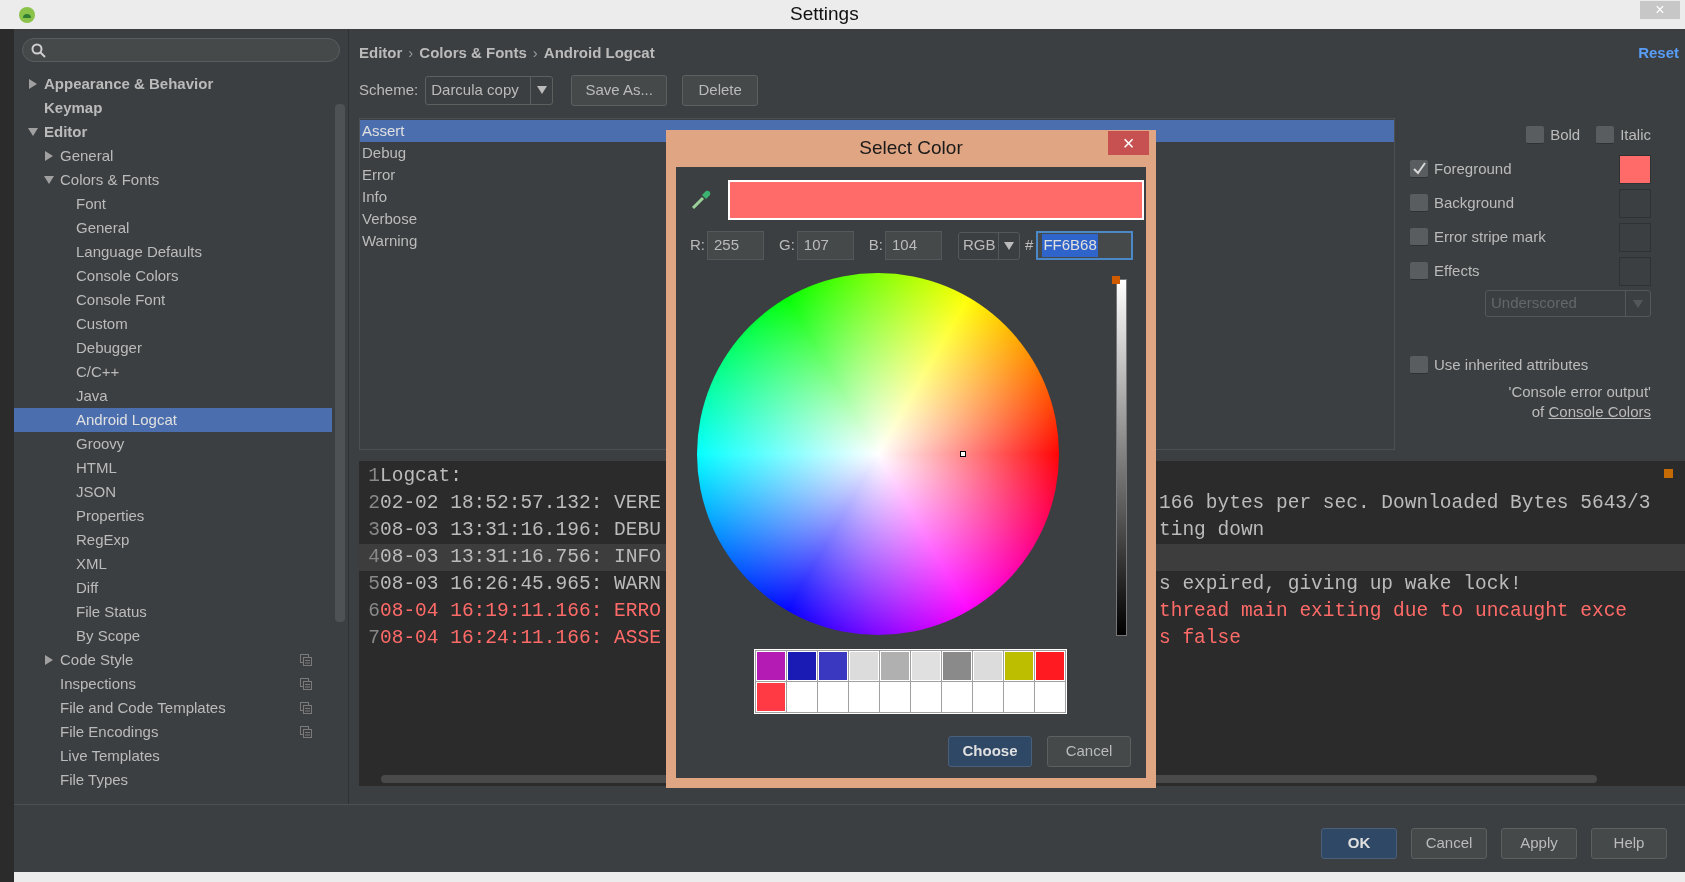  I want to click on checkbox-label: Foreground, so click(1473, 168).